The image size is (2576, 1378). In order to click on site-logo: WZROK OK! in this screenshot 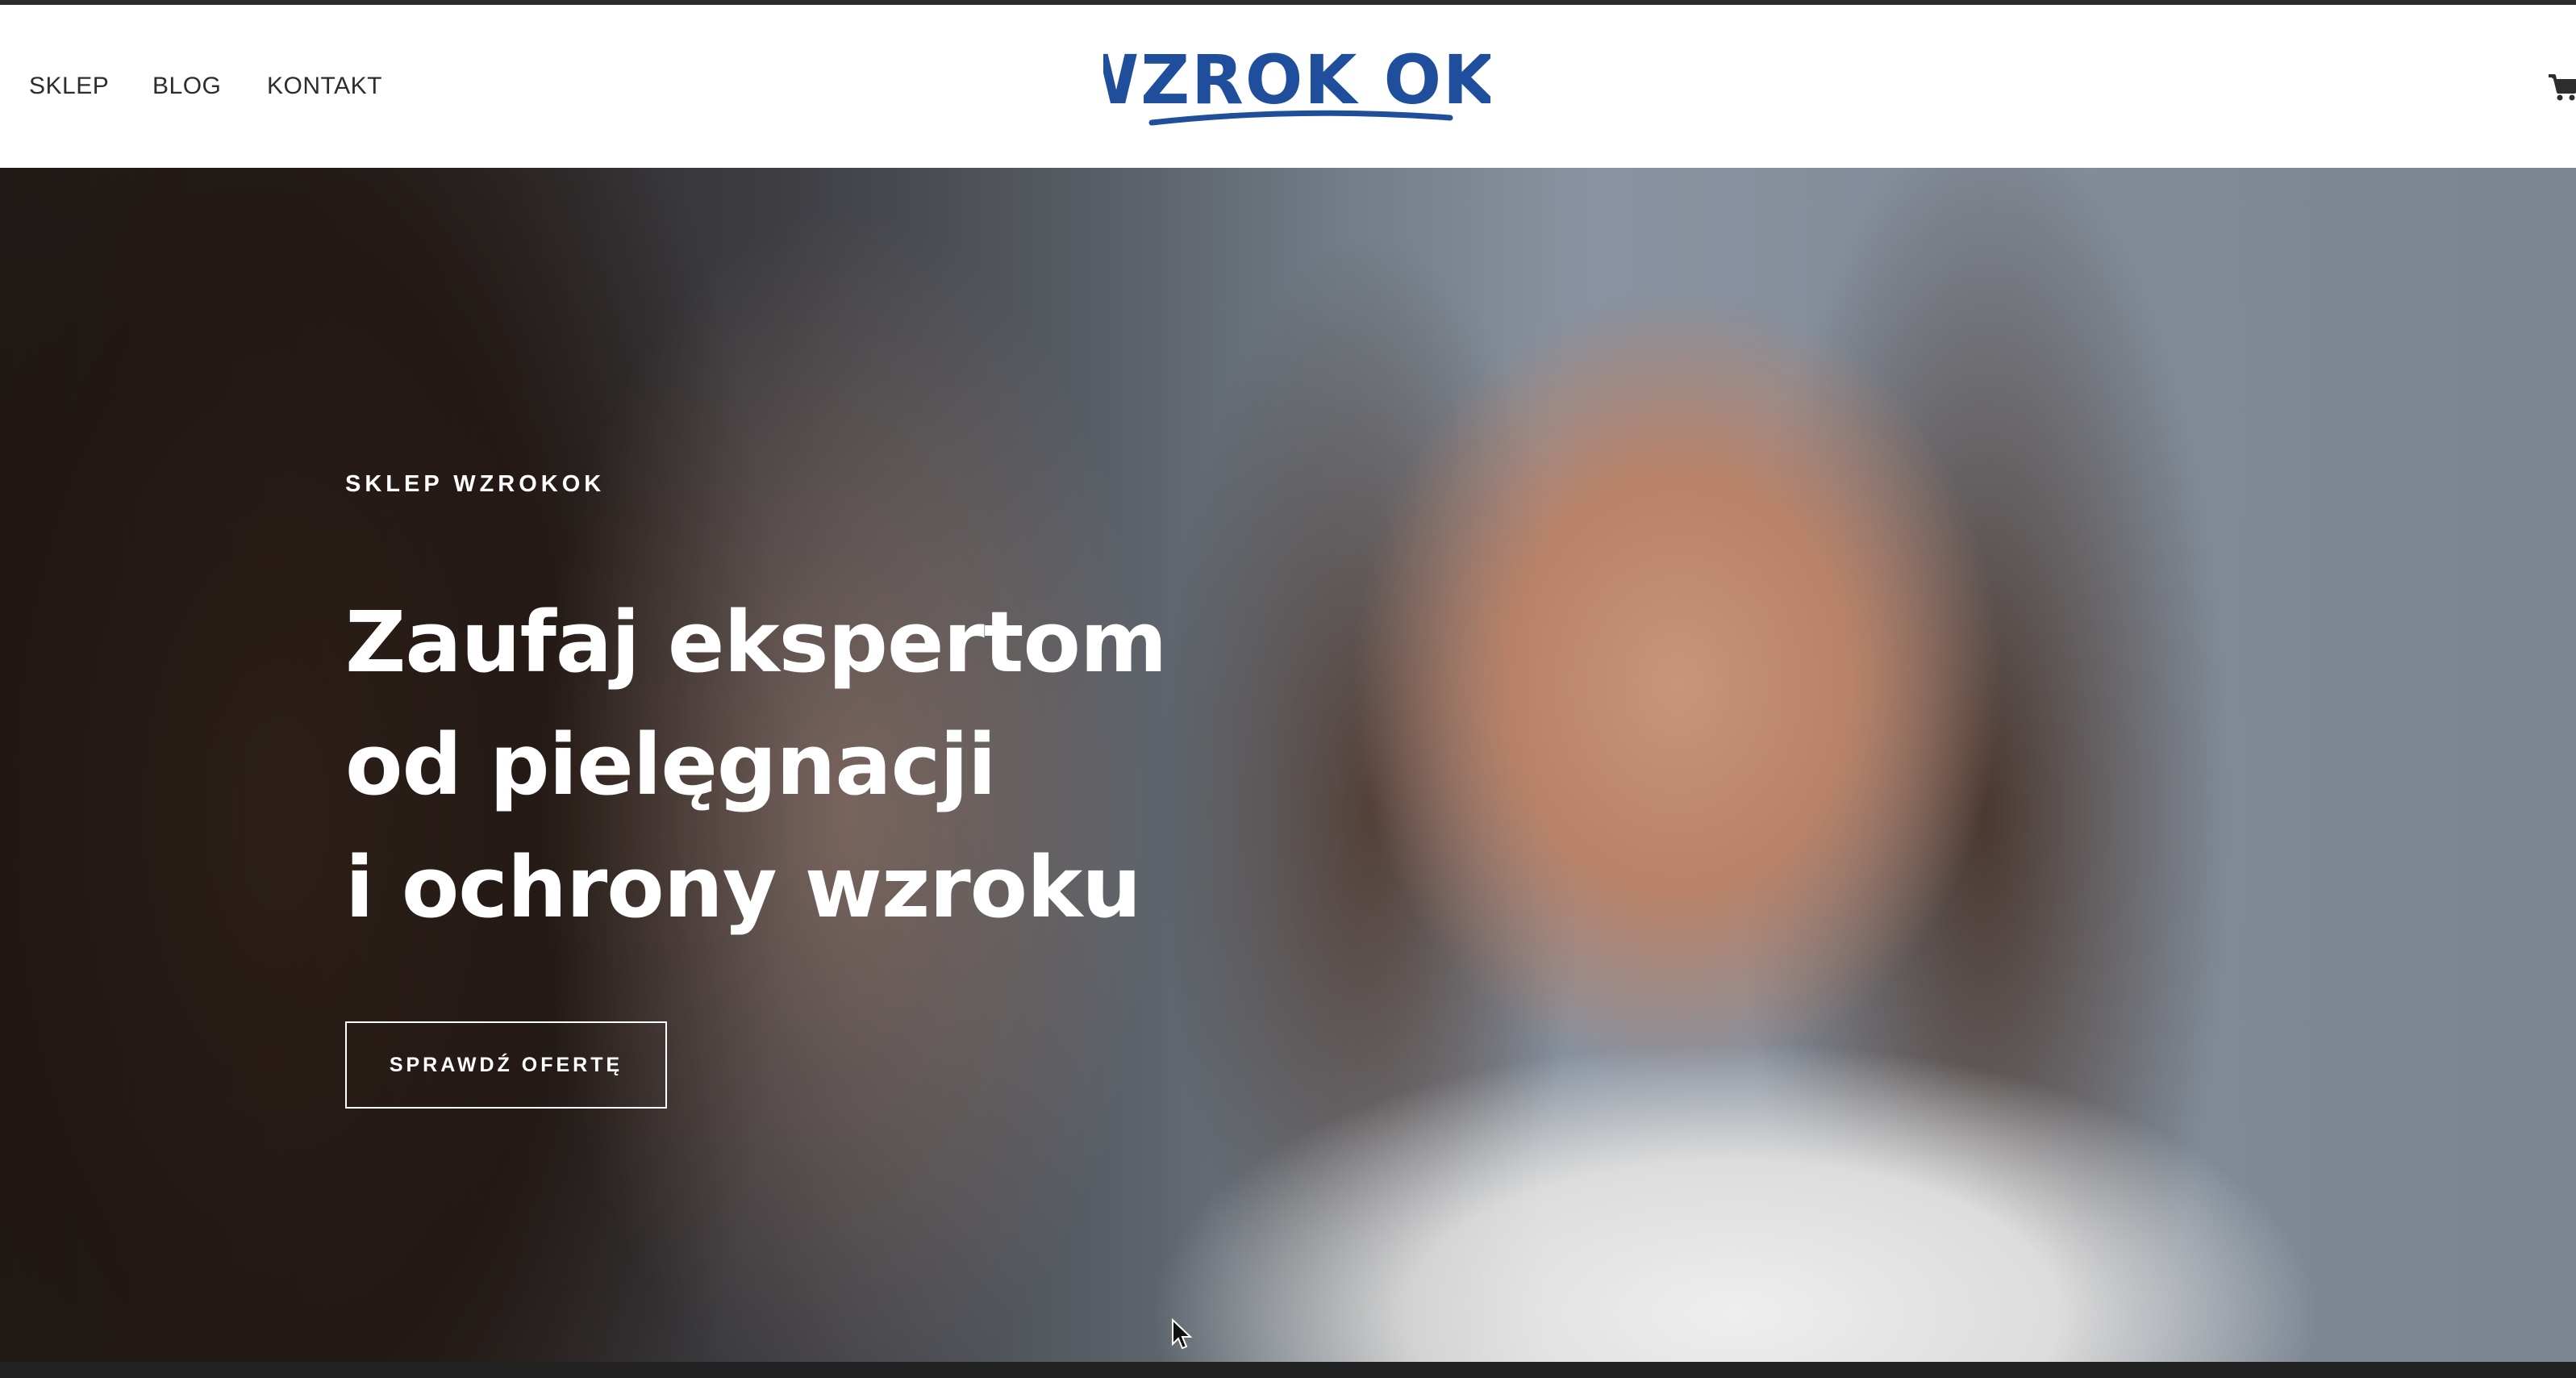, I will do `click(1296, 88)`.